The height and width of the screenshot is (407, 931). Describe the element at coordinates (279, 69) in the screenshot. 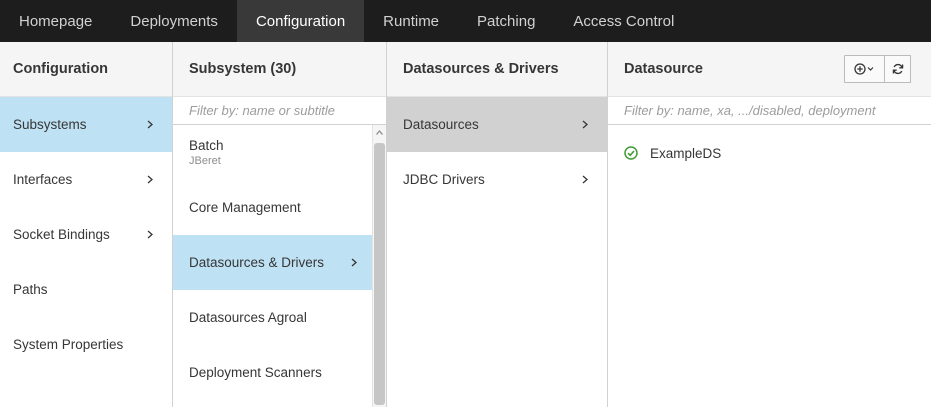

I see `subsystem-column-title: Subsystem (30)` at that location.